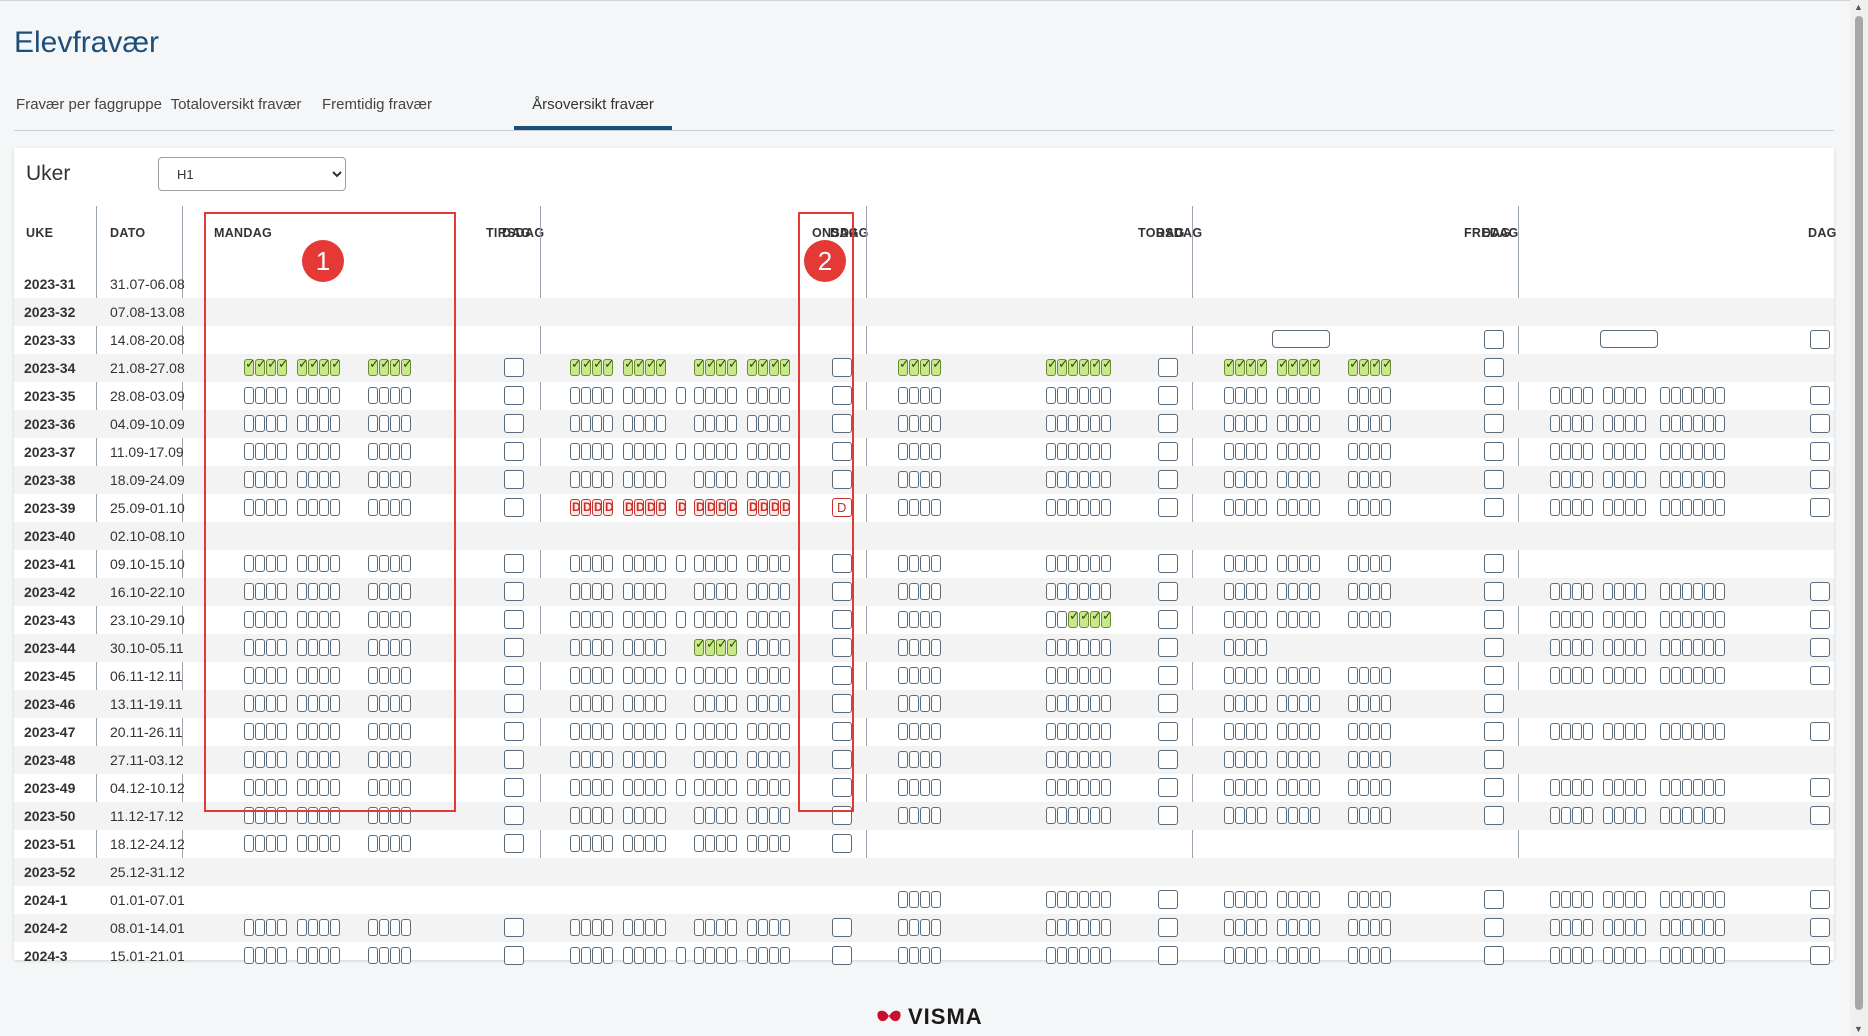 The image size is (1868, 1036). I want to click on day-checkbox-wed, so click(1168, 899).